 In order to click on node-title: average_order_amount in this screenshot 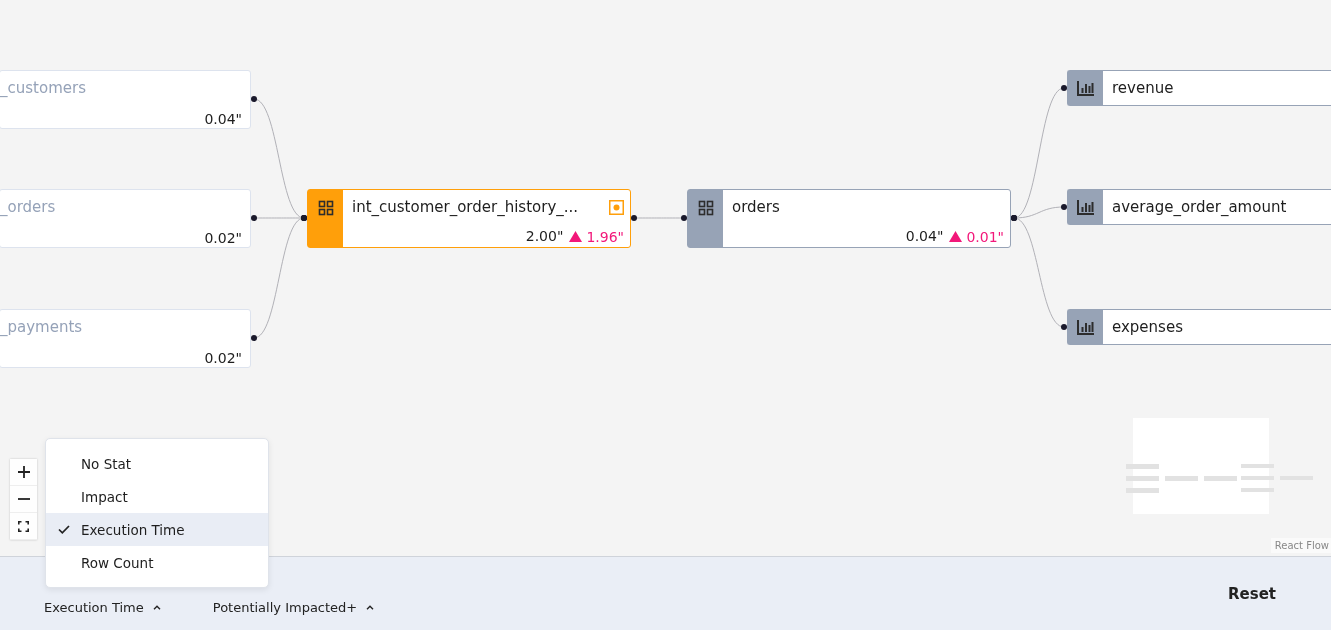, I will do `click(1199, 207)`.